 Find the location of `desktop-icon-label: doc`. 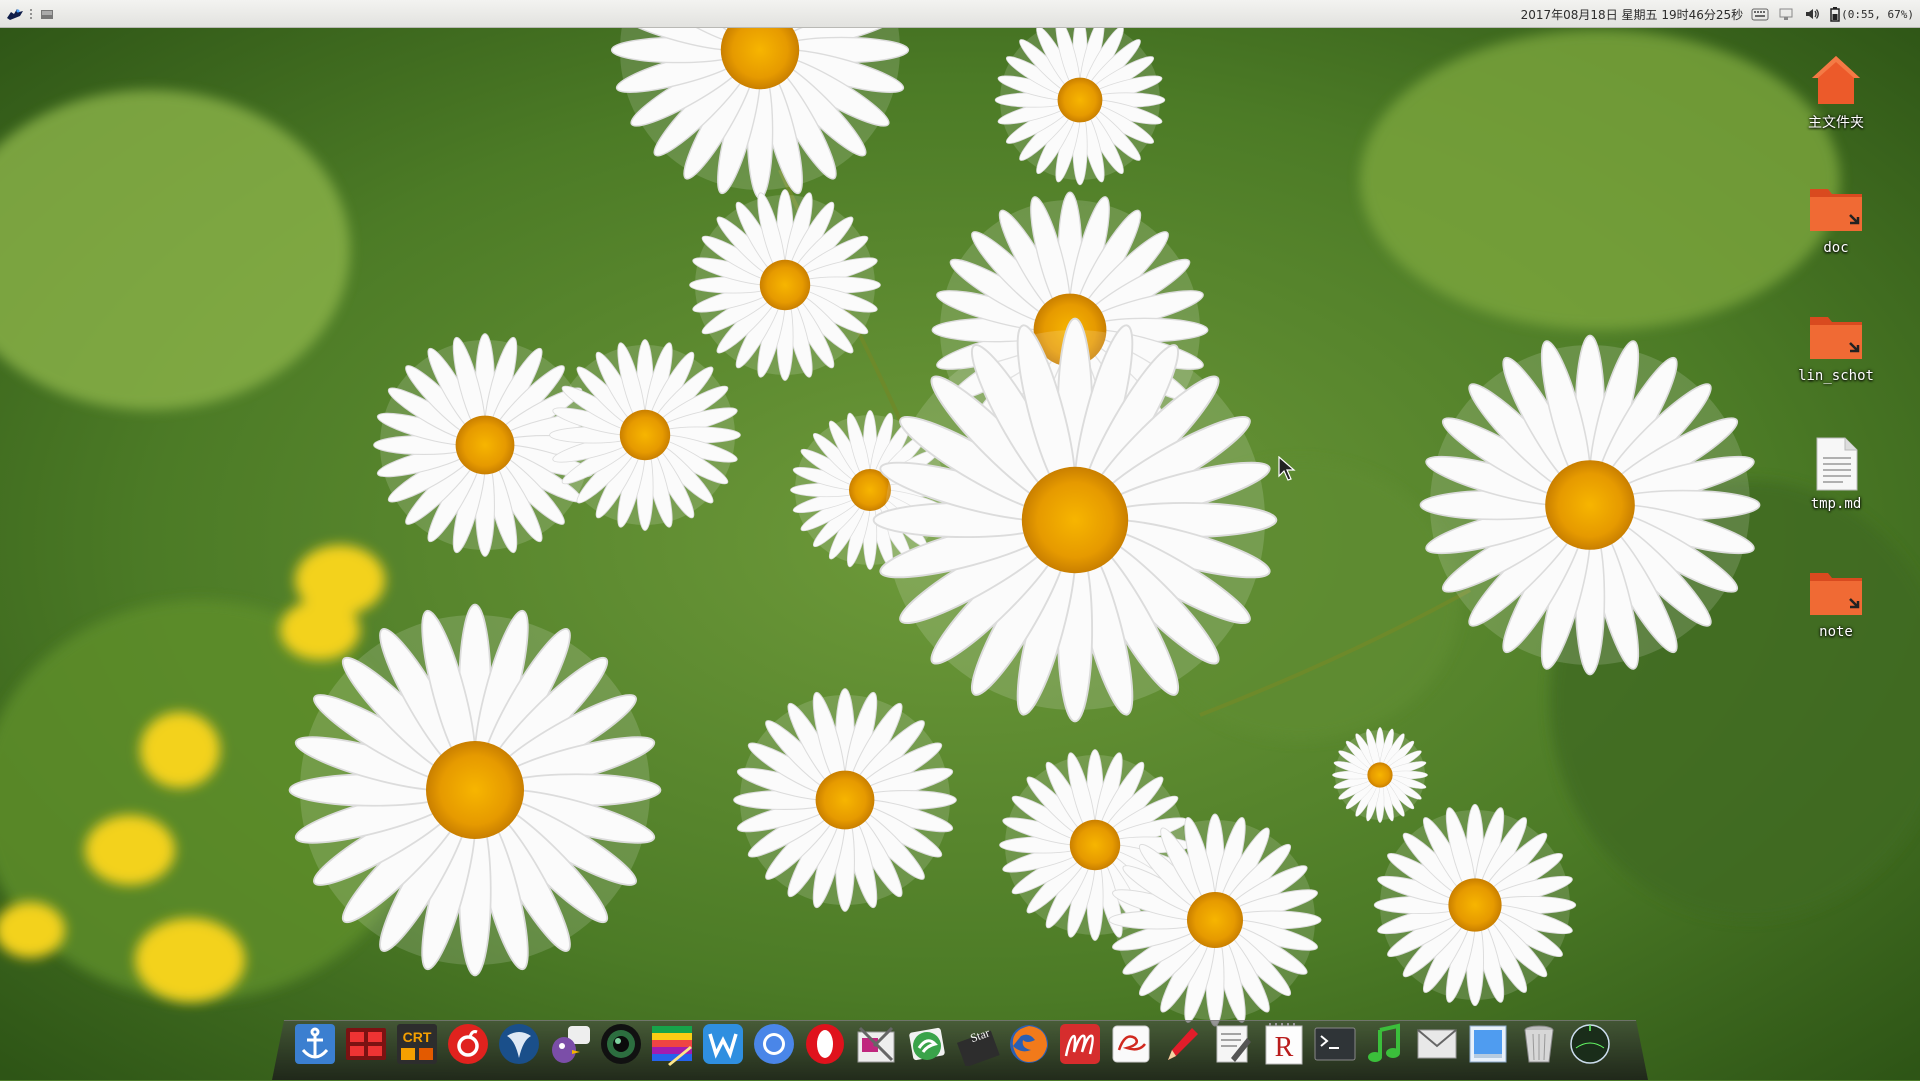

desktop-icon-label: doc is located at coordinates (1836, 248).